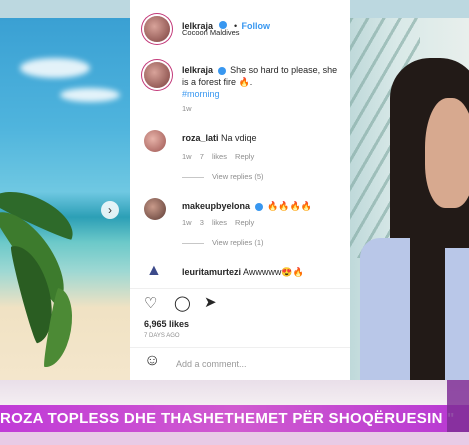 The image size is (469, 445). What do you see at coordinates (152, 361) in the screenshot?
I see `emoji-icon: ☺` at bounding box center [152, 361].